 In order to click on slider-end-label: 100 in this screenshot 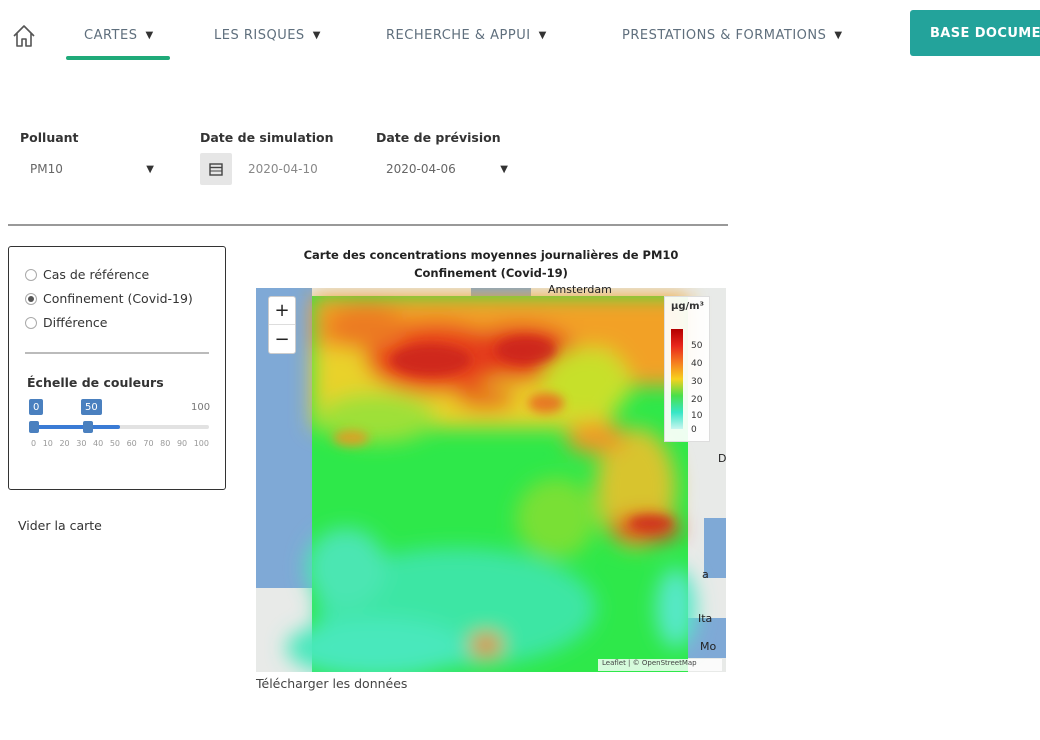, I will do `click(201, 407)`.